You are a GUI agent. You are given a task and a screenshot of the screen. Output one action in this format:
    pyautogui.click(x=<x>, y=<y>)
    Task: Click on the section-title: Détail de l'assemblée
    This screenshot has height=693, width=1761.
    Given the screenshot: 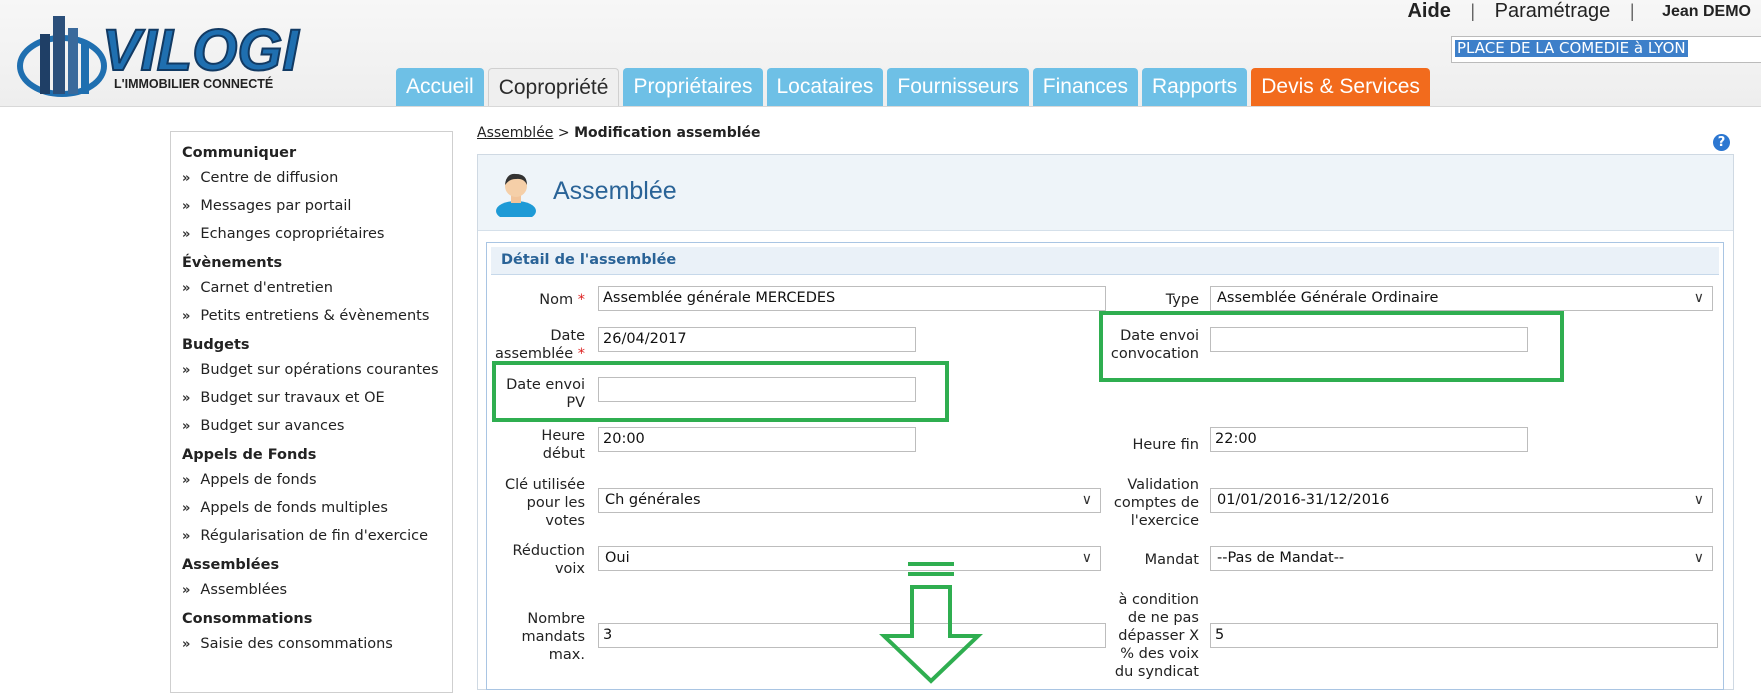 What is the action you would take?
    pyautogui.click(x=589, y=260)
    